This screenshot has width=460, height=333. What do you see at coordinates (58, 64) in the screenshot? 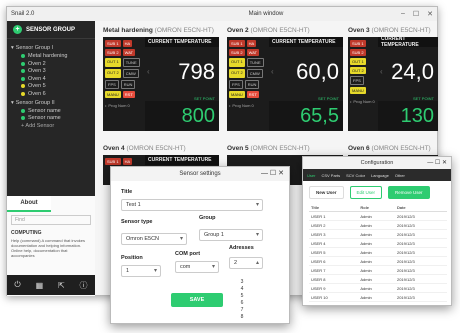
I see `sidebar-item-oven-2: Oven 2` at bounding box center [58, 64].